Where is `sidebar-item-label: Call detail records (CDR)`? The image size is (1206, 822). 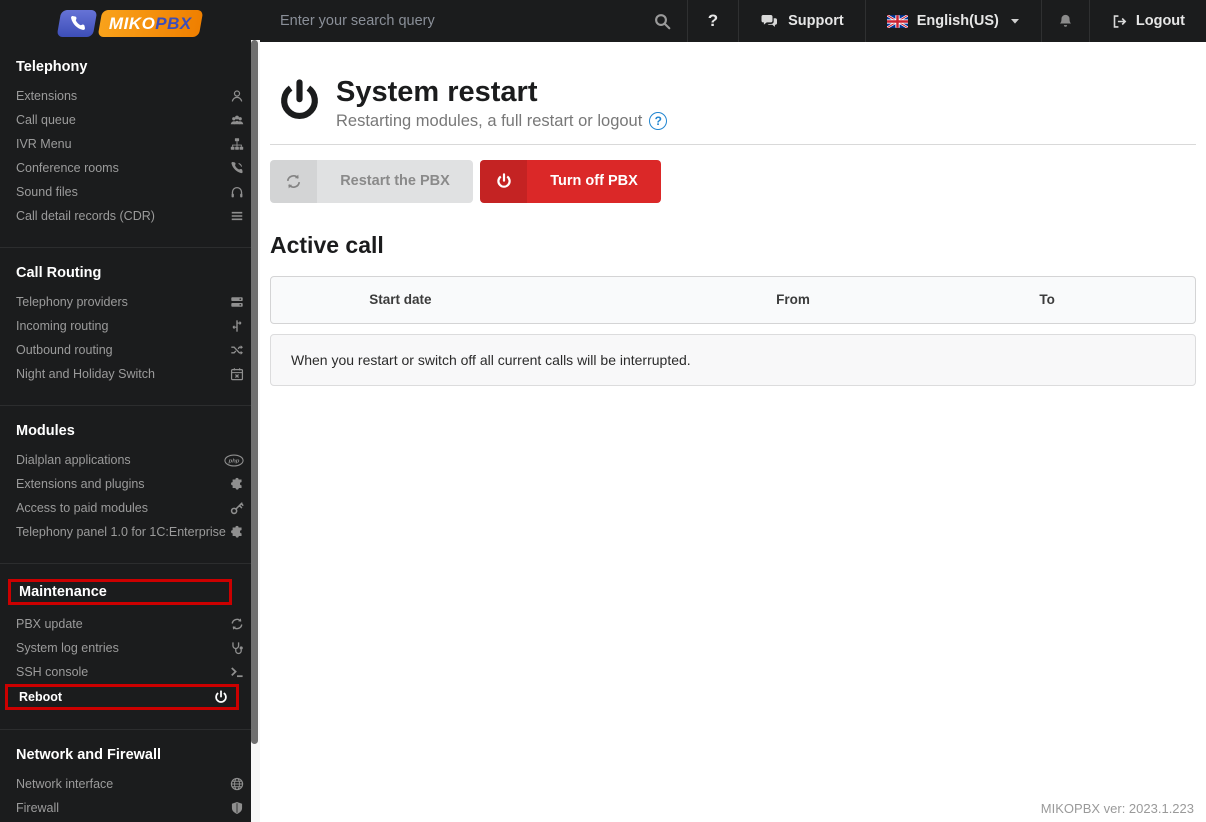 sidebar-item-label: Call detail records (CDR) is located at coordinates (85, 216).